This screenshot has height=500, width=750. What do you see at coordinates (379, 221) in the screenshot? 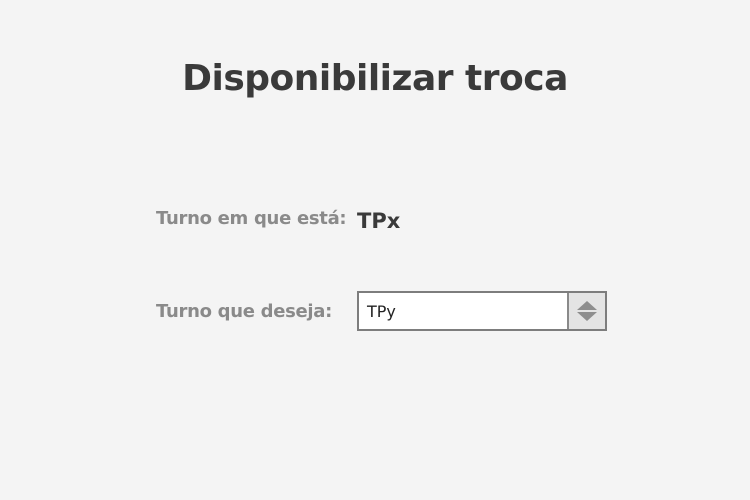
I see `current-shift-value: TPx` at bounding box center [379, 221].